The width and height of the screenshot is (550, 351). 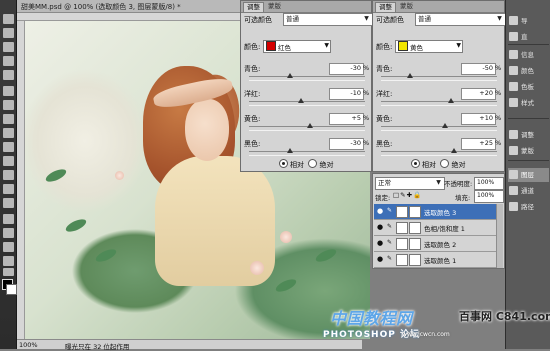 I want to click on dock-item: 信息, so click(x=528, y=55).